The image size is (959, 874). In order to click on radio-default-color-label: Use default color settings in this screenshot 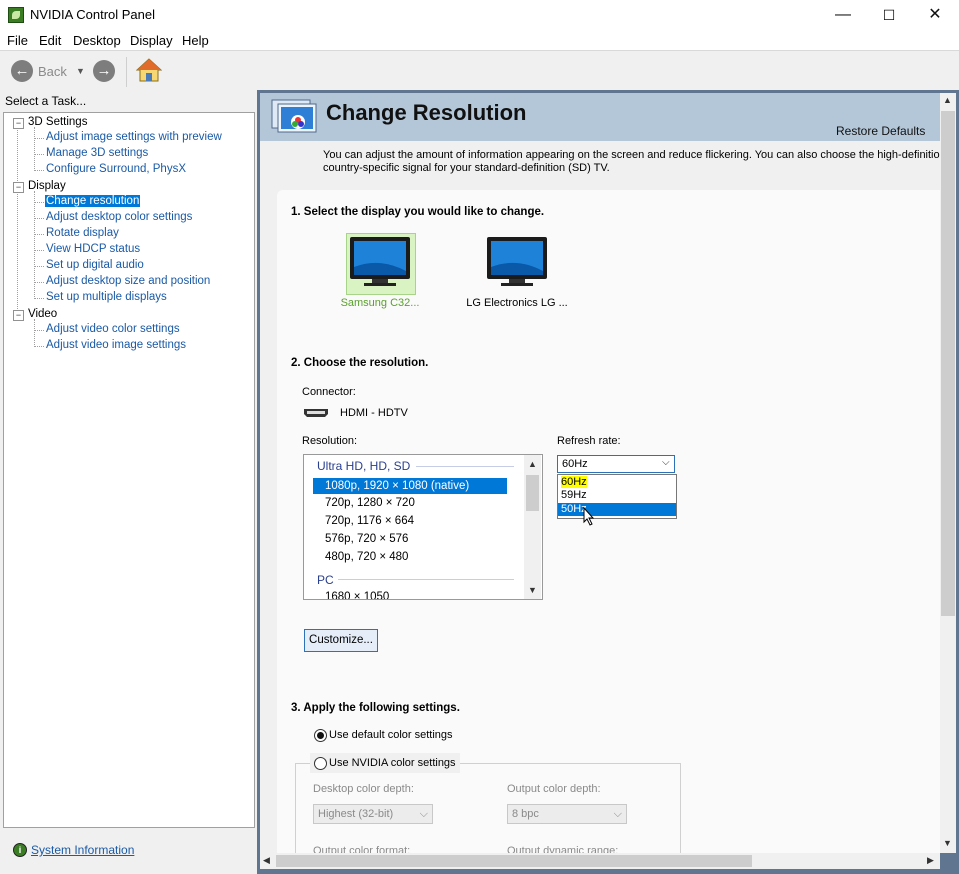, I will do `click(391, 735)`.